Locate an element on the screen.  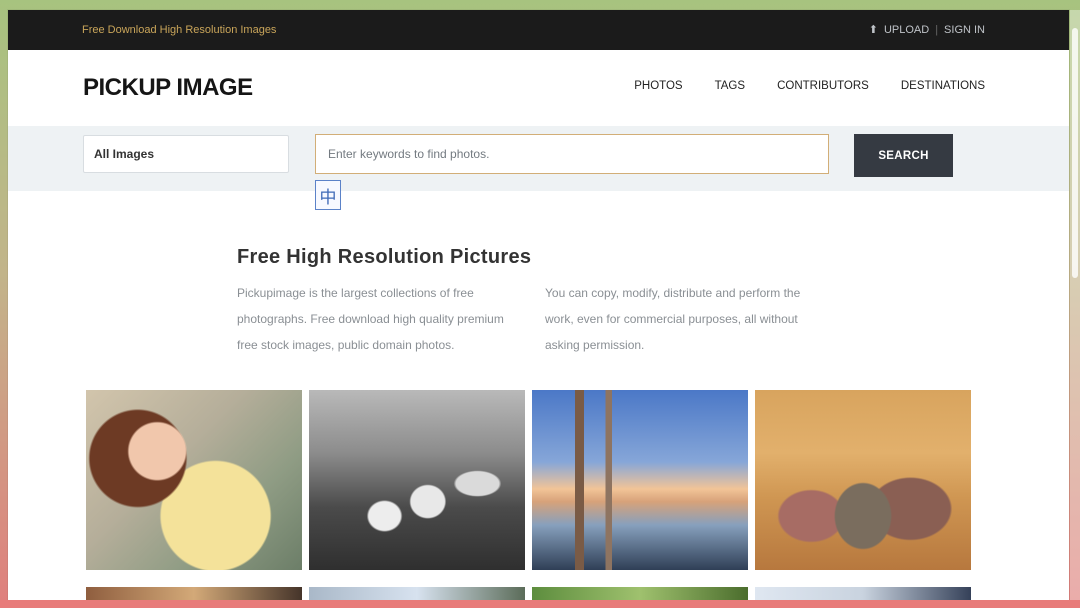
search-button: SEARCH is located at coordinates (903, 155).